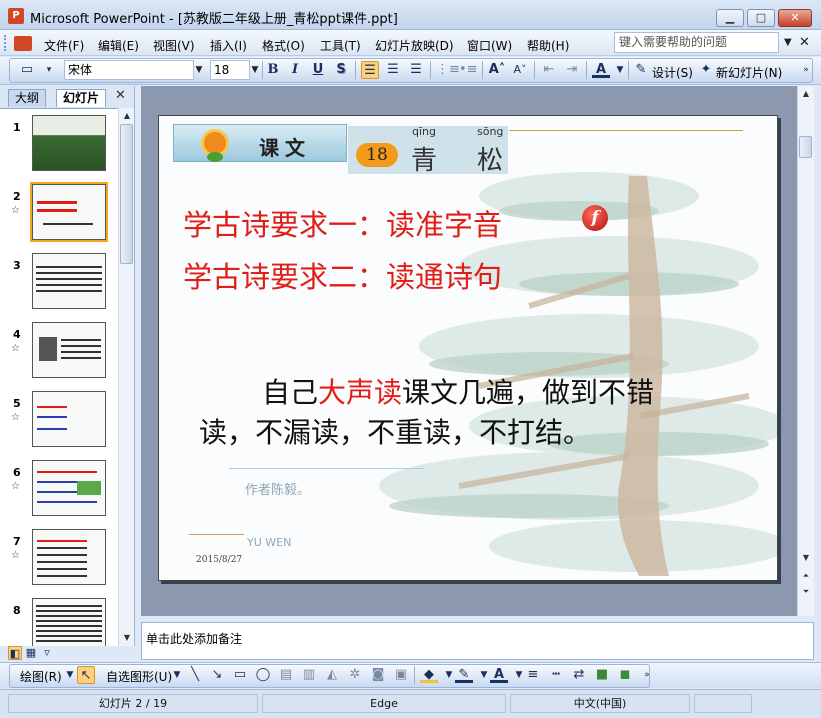  What do you see at coordinates (489, 45) in the screenshot?
I see `menu-window: 窗口(W)` at bounding box center [489, 45].